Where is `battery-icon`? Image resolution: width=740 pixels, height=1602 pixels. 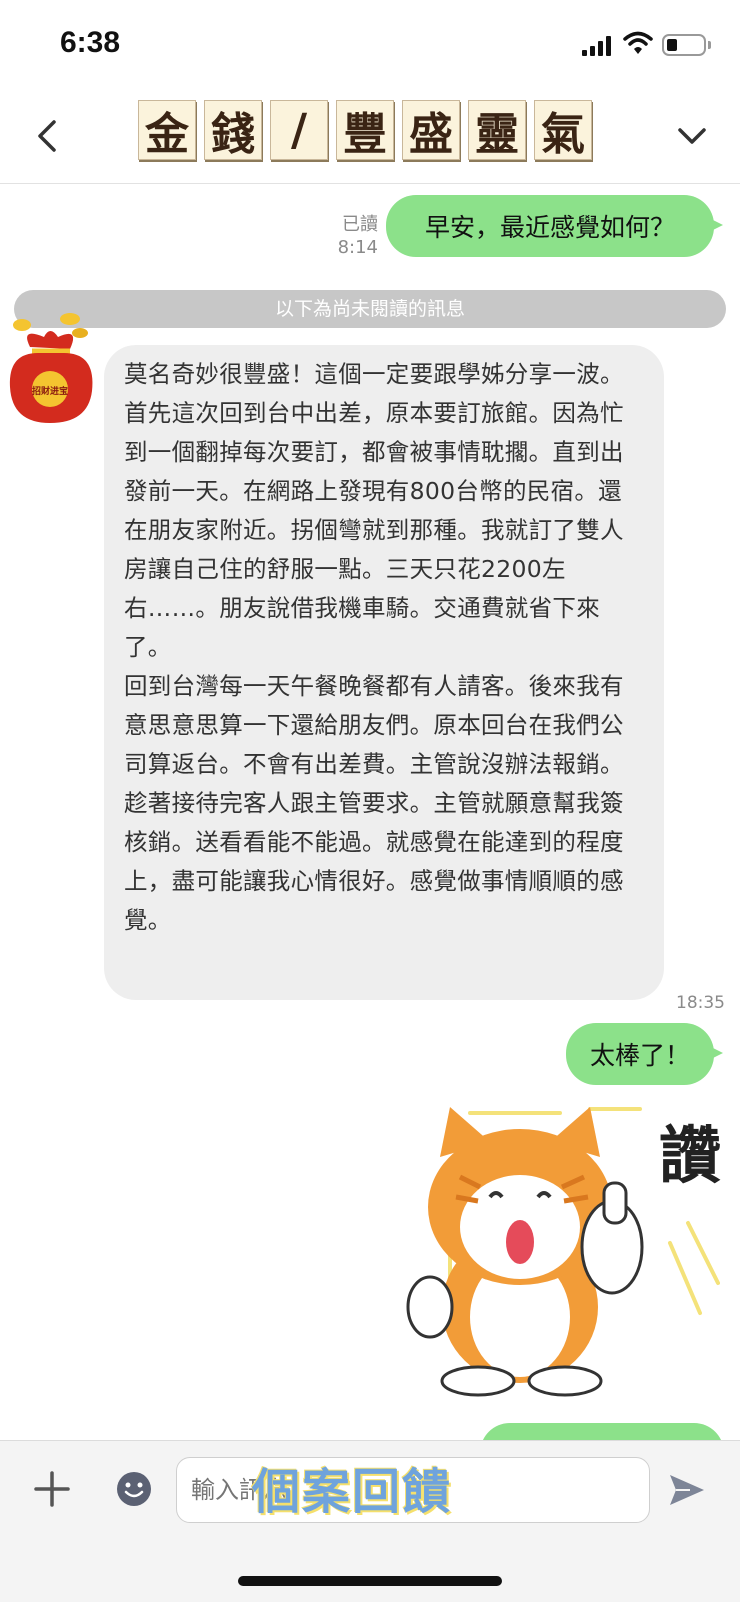 battery-icon is located at coordinates (684, 45).